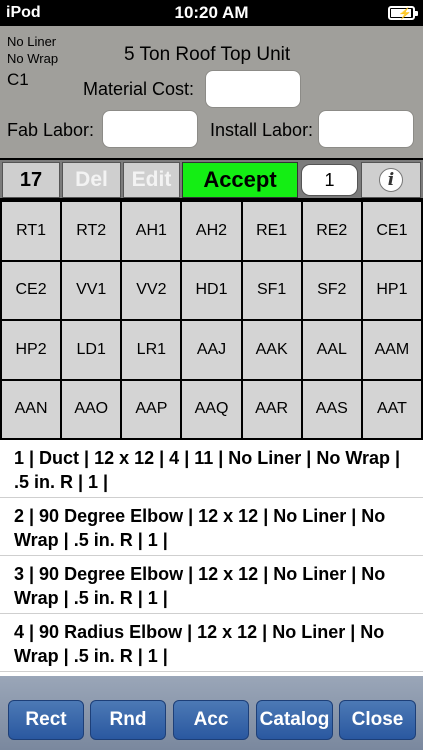  I want to click on grid-cell: SF2, so click(331, 290).